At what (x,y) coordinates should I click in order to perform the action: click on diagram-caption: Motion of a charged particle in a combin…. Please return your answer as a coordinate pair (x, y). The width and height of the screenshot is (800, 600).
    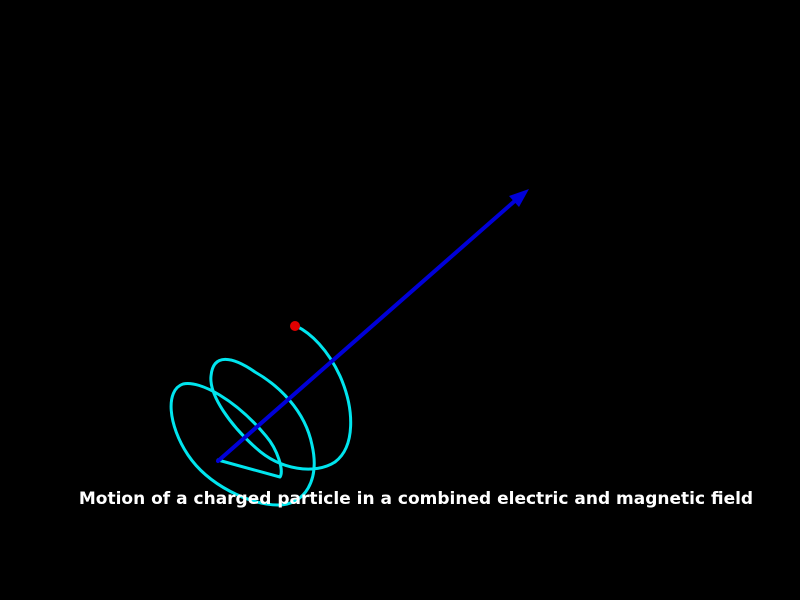
    Looking at the image, I should click on (416, 499).